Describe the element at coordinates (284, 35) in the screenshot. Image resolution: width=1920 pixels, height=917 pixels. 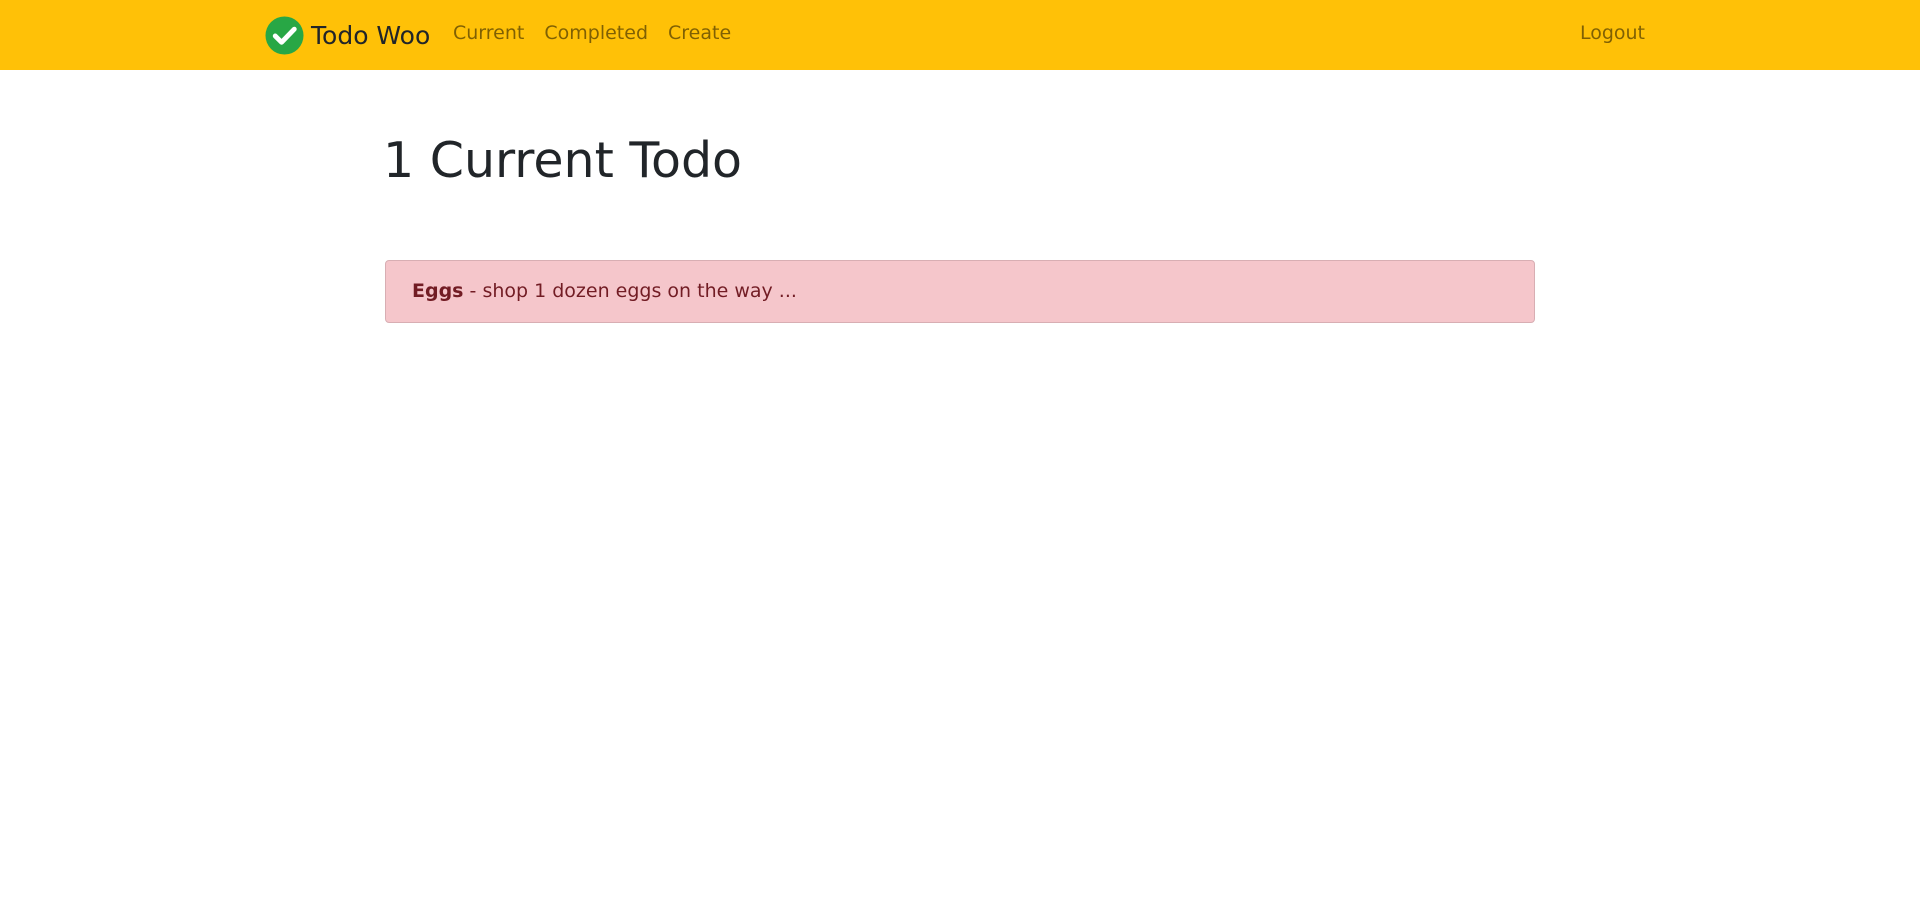
I see `check-circle-icon` at that location.